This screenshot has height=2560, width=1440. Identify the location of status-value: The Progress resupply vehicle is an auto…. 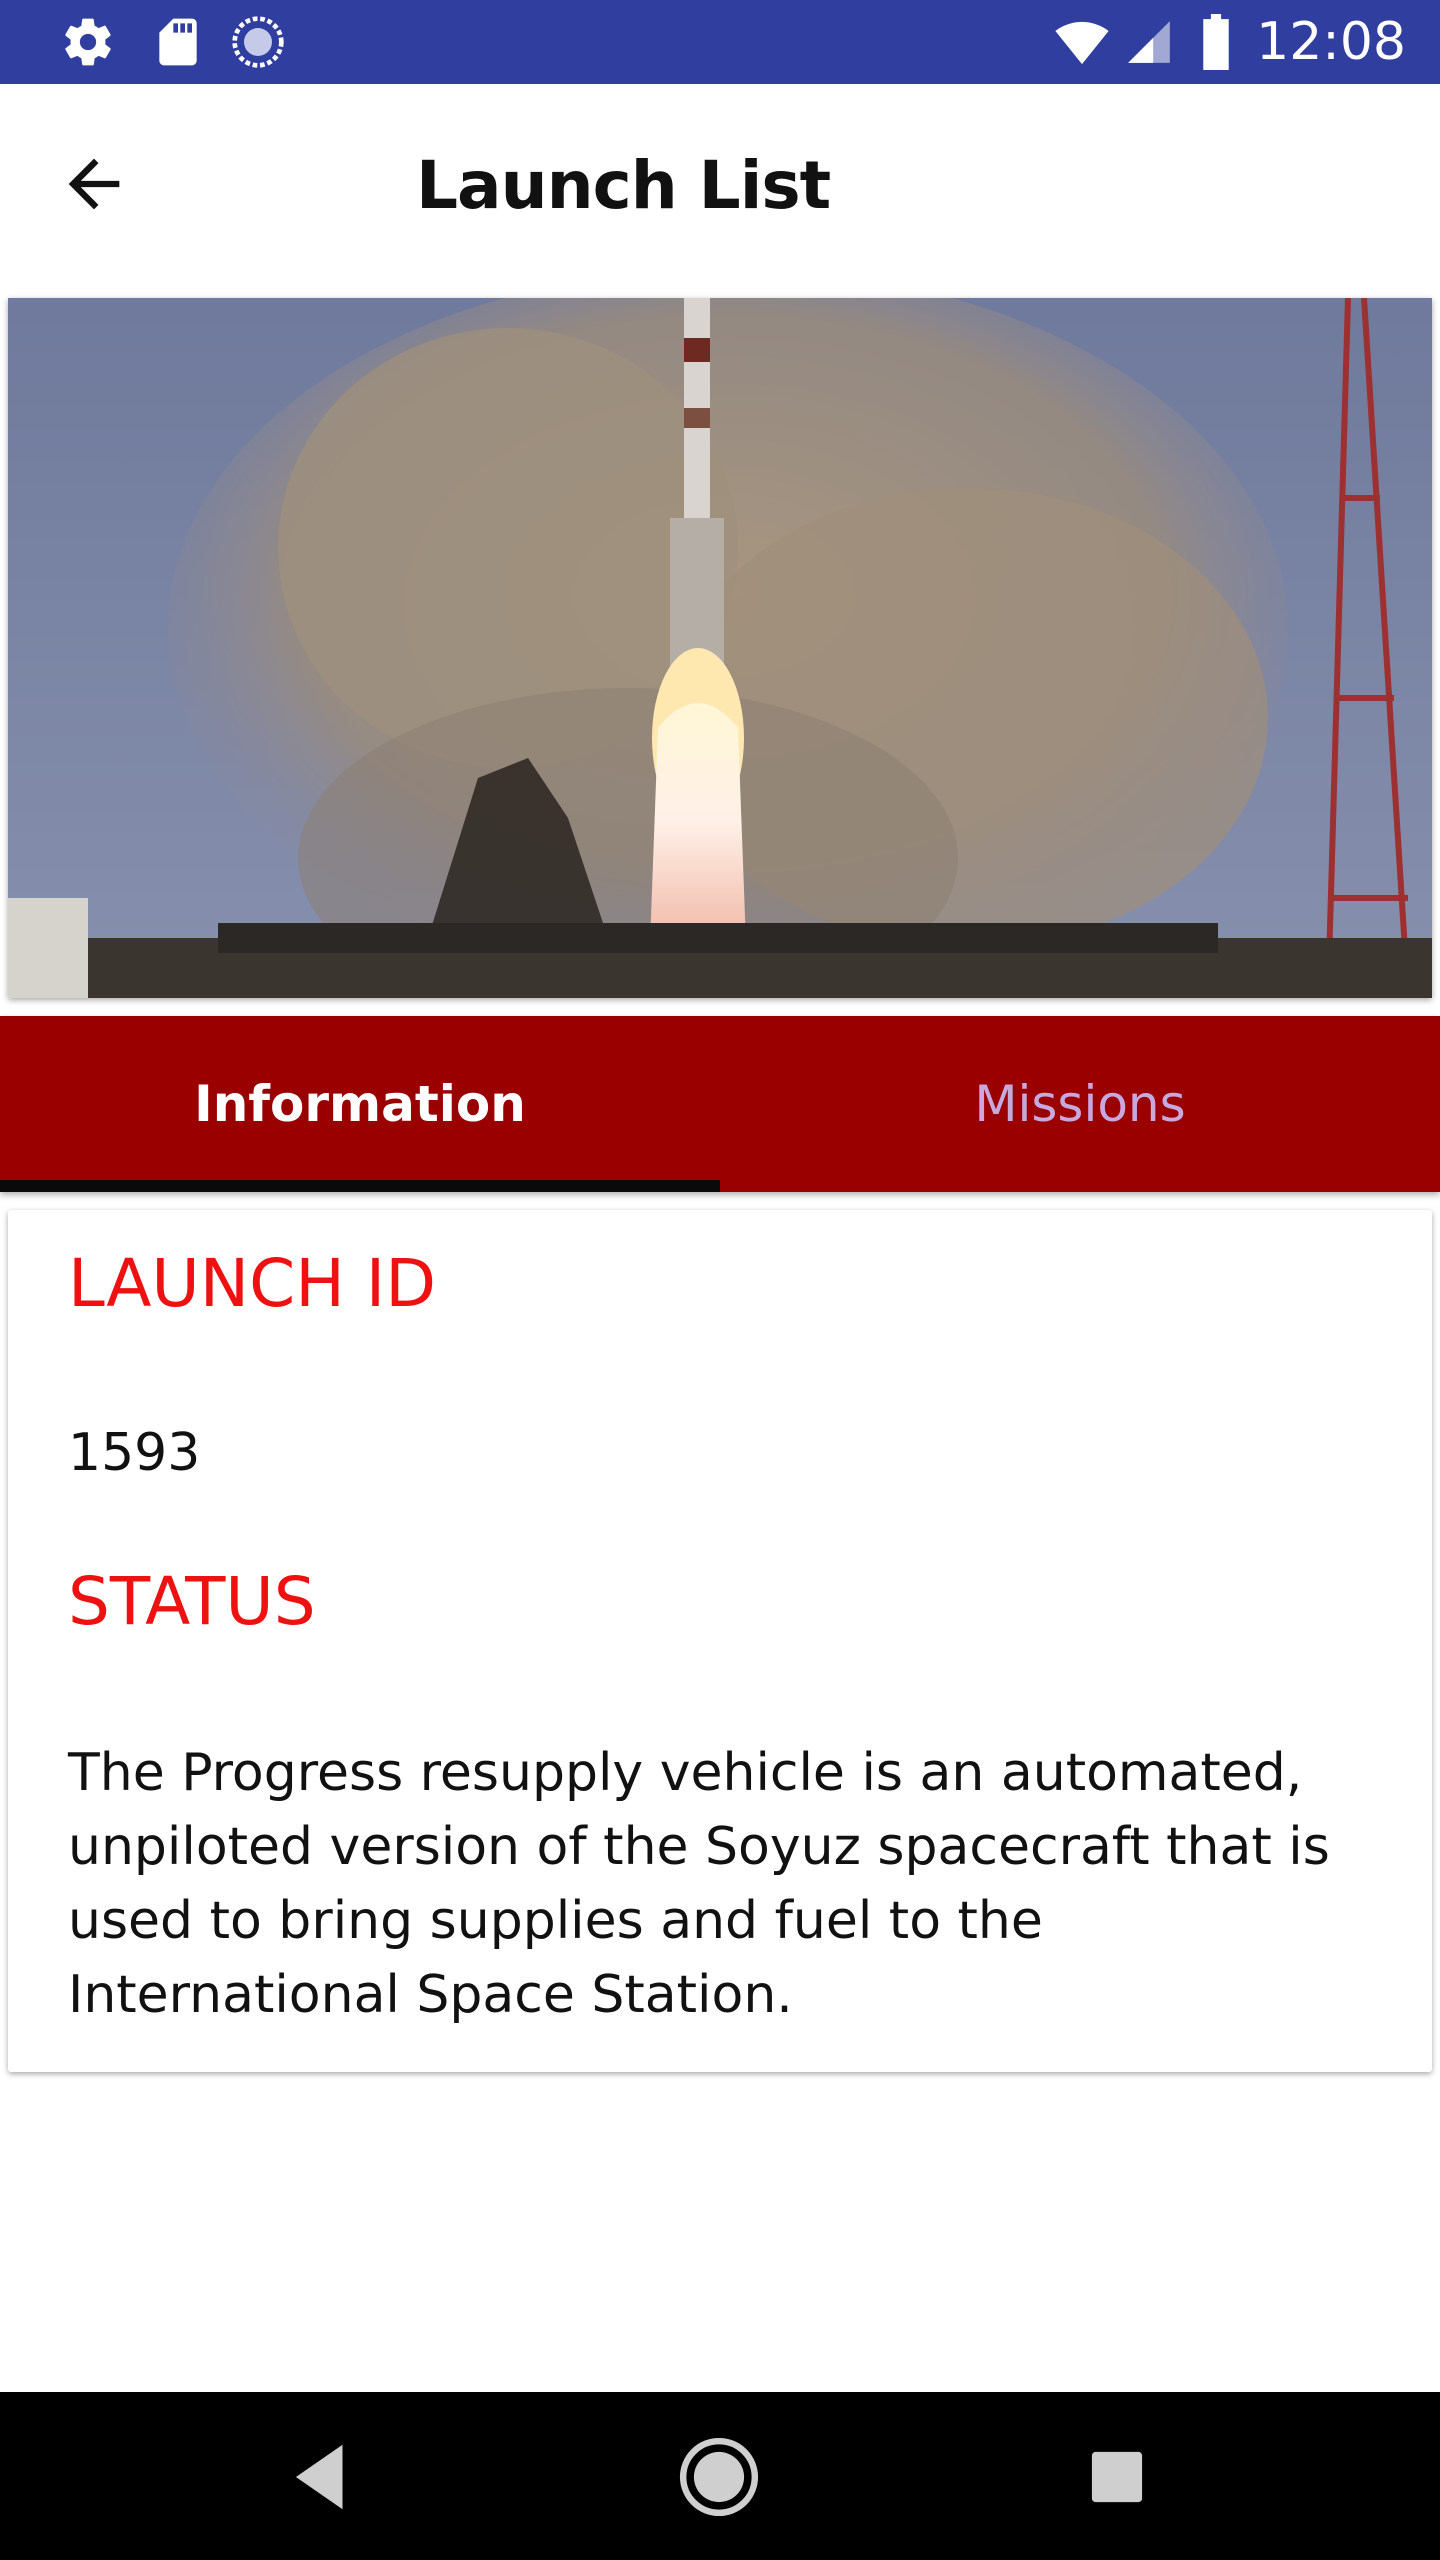
(699, 1884).